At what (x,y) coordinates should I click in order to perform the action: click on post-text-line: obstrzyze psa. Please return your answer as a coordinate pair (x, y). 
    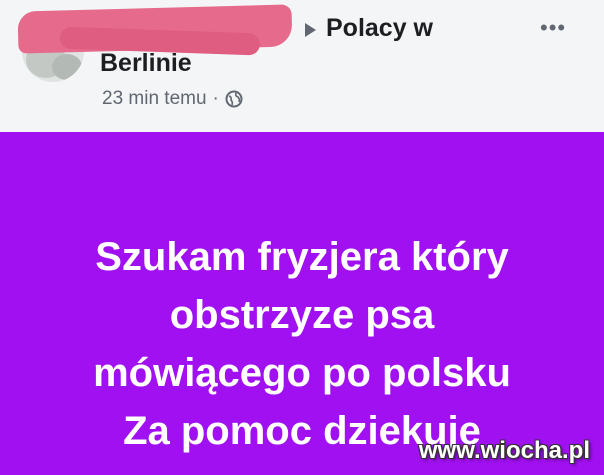
    Looking at the image, I should click on (302, 315).